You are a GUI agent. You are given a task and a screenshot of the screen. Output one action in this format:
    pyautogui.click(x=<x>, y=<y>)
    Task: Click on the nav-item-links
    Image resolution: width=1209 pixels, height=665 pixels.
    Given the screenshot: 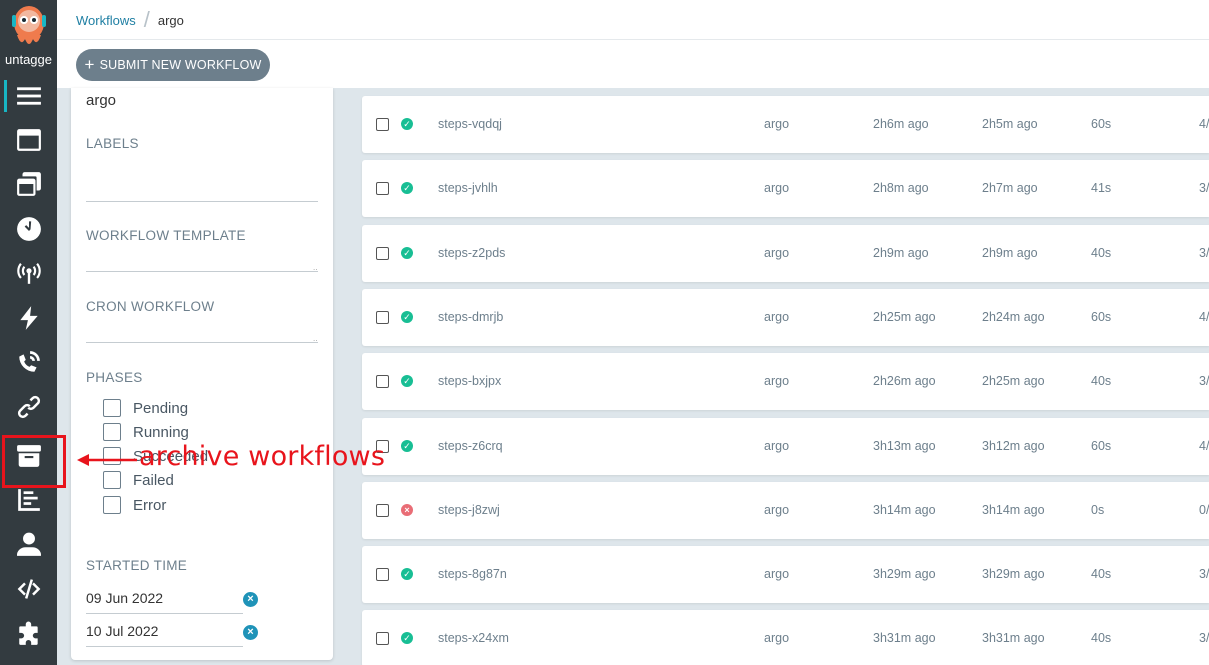 What is the action you would take?
    pyautogui.click(x=28, y=407)
    